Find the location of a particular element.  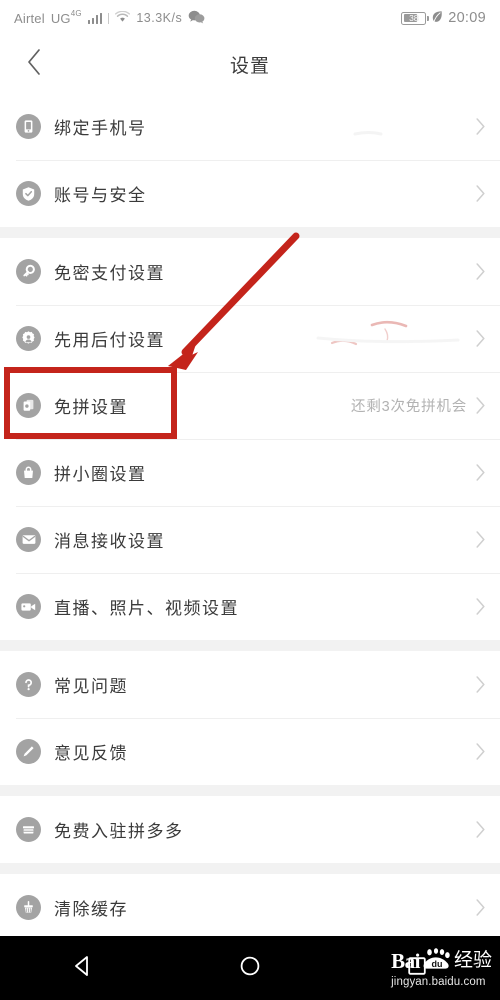

clock-label: 20:09 is located at coordinates (467, 18).